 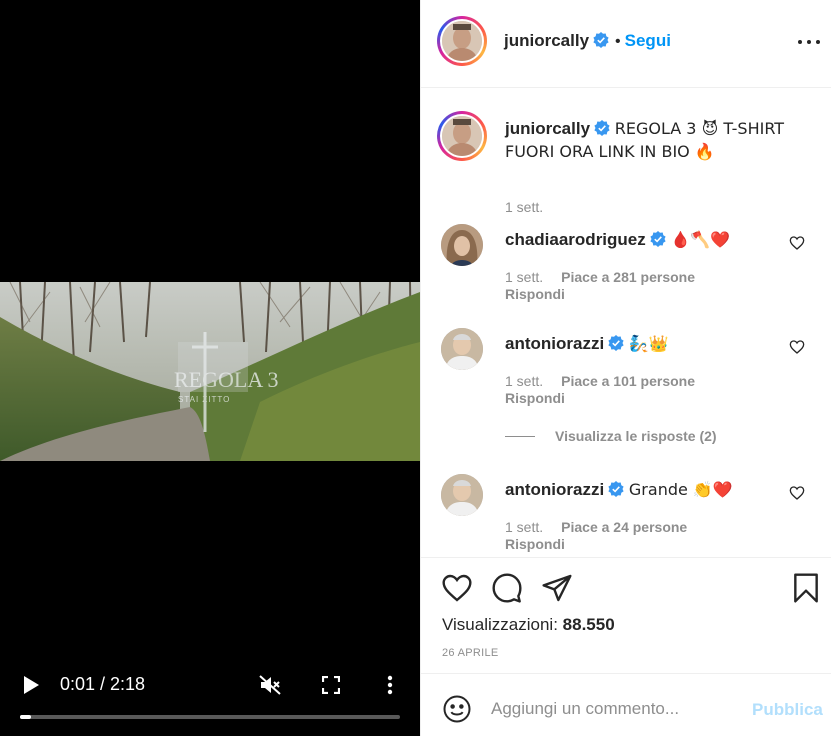 I want to click on comment-text: Grande 👏❤️, so click(x=680, y=489).